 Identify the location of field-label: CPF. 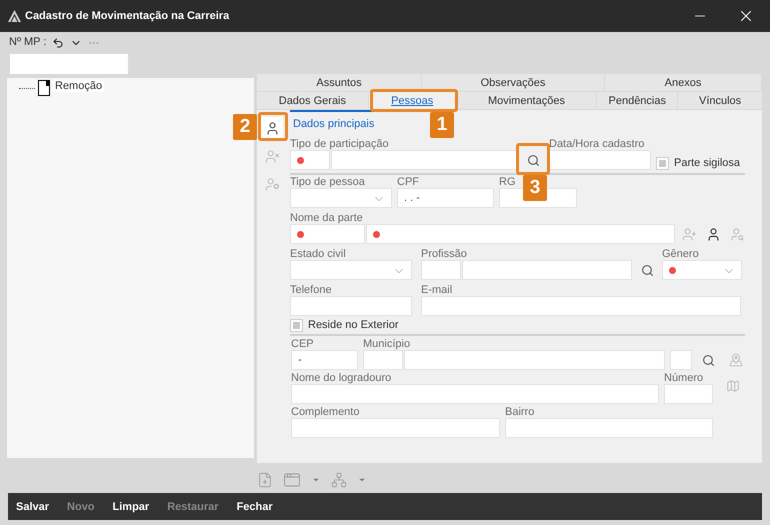
(408, 182).